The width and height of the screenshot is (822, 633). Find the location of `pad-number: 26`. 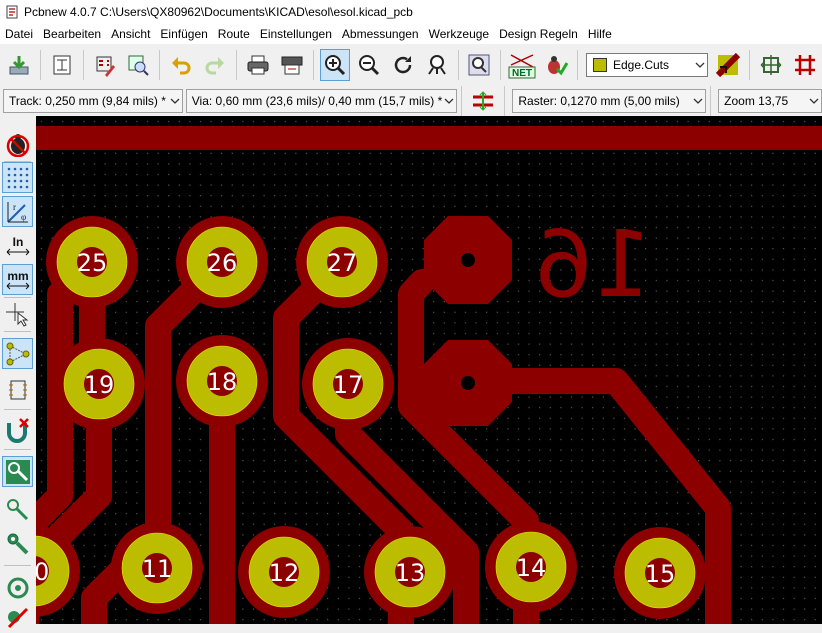

pad-number: 26 is located at coordinates (222, 263).